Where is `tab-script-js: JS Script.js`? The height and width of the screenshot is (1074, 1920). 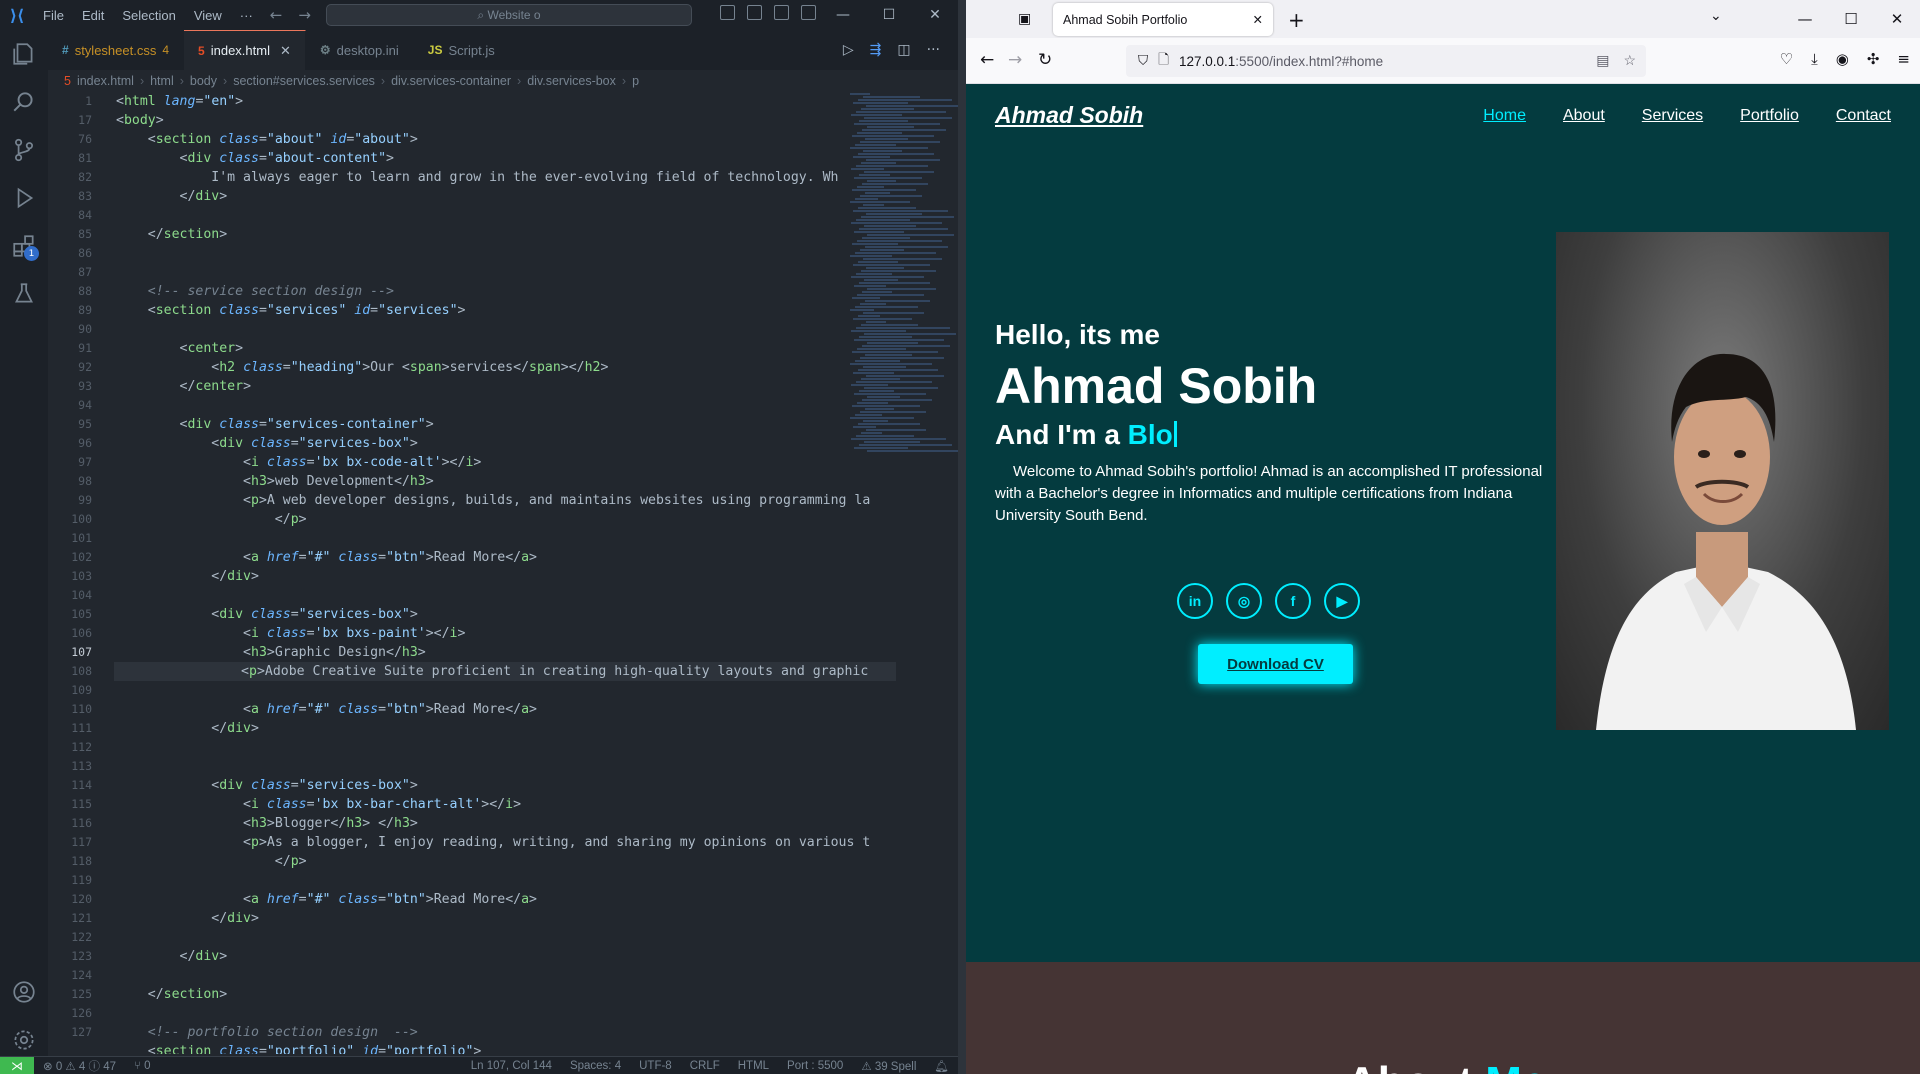 tab-script-js: JS Script.js is located at coordinates (462, 50).